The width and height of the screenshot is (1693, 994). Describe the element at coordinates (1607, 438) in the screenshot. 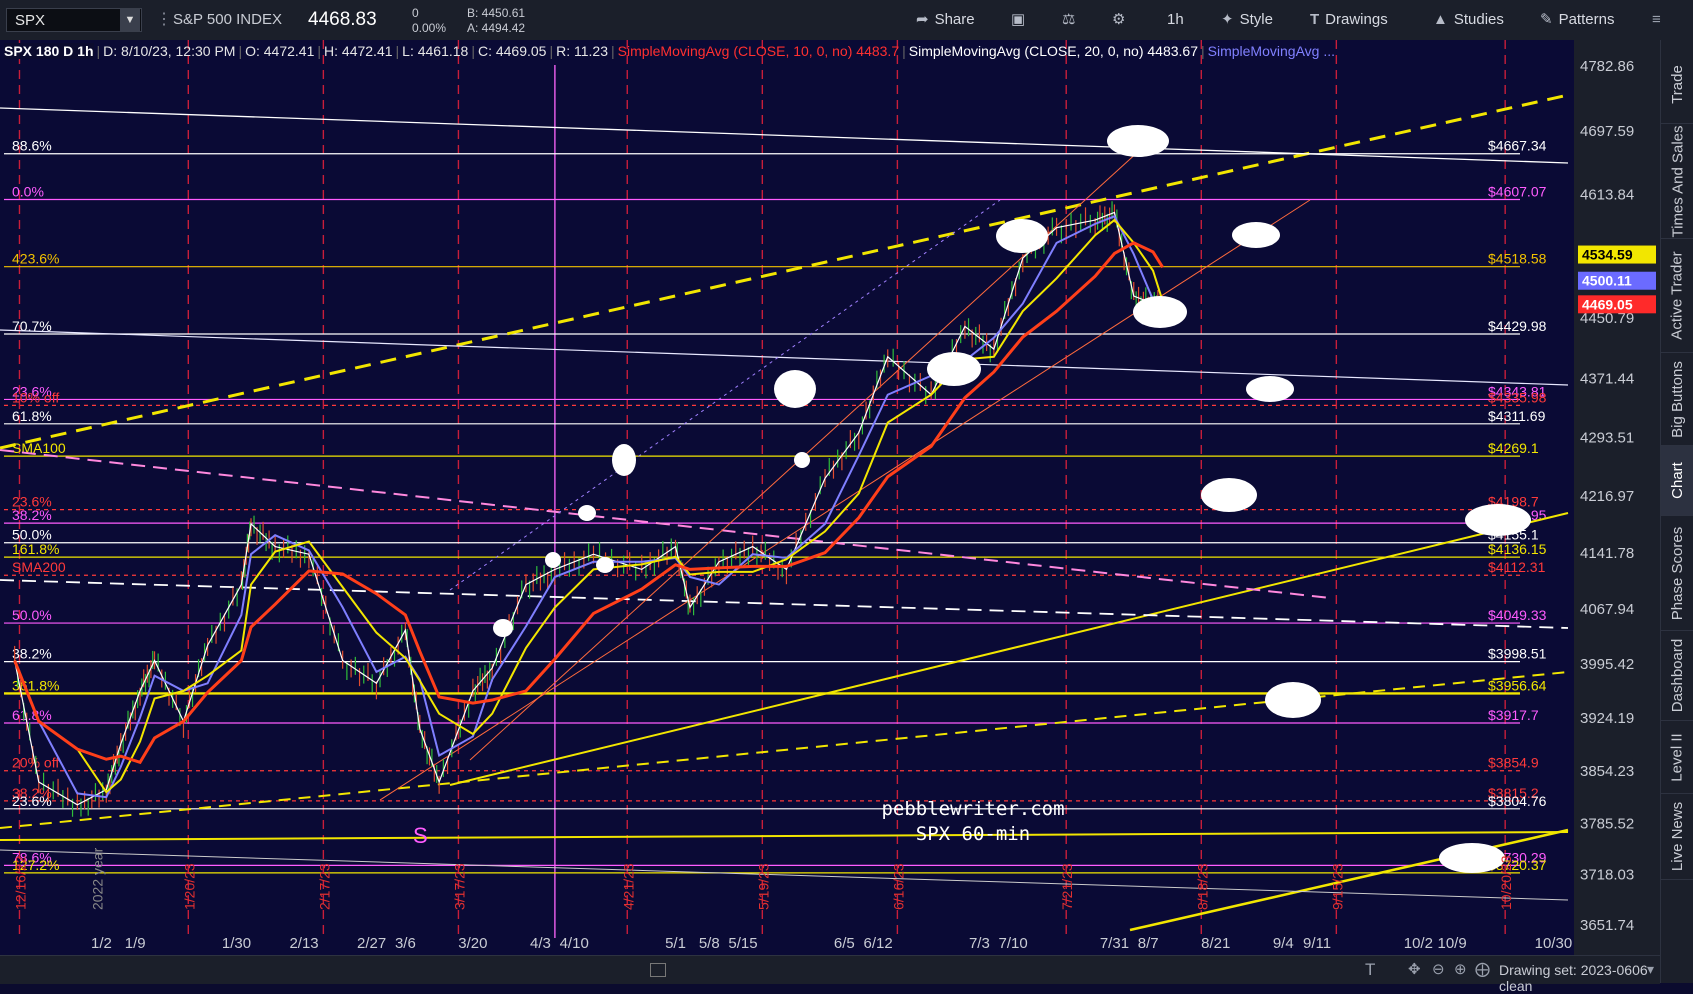

I see `y-tick-label: 4293.51` at that location.